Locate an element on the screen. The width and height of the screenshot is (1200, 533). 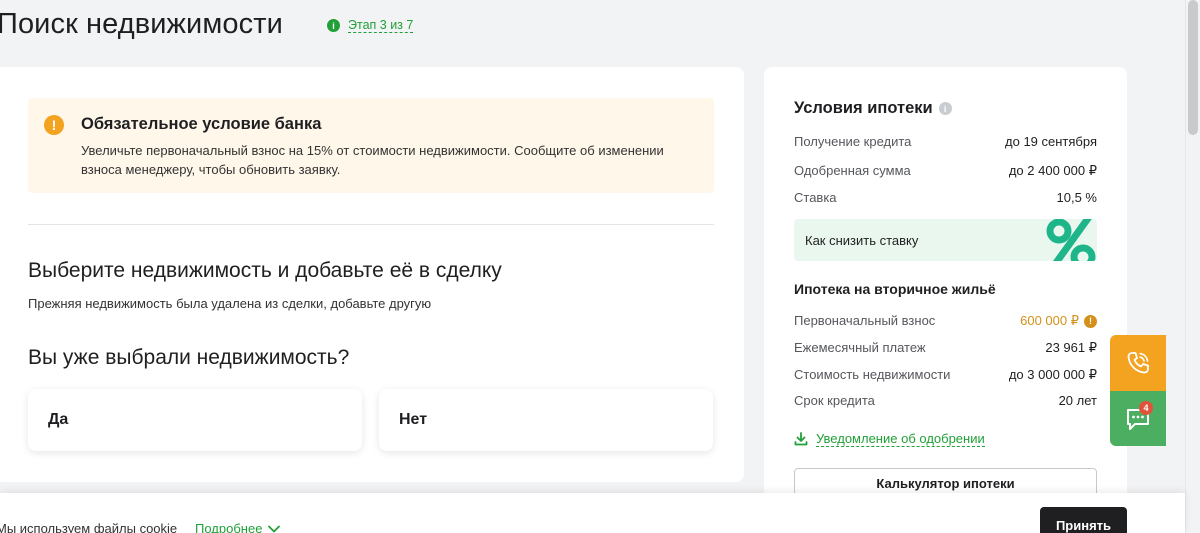
phone-icon is located at coordinates (1138, 363).